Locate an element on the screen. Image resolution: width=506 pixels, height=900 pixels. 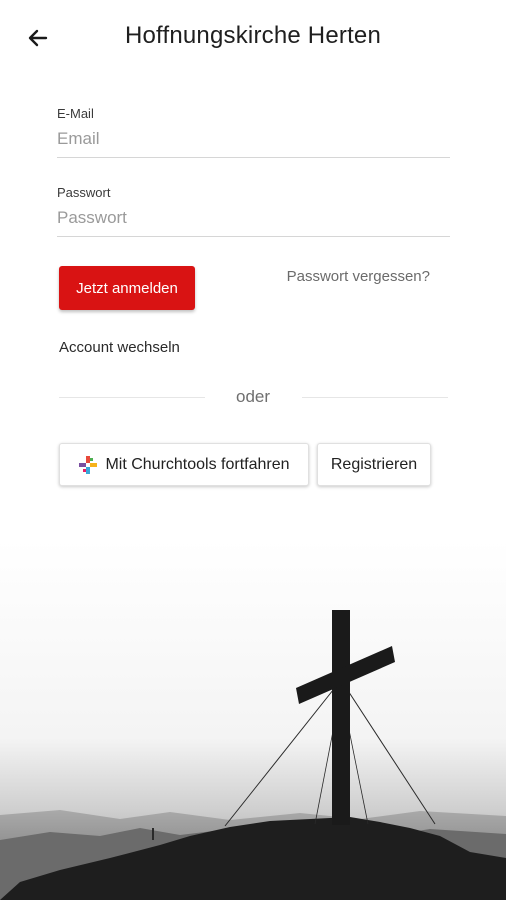
forgot-password-link: Passwort vergessen? is located at coordinates (358, 276).